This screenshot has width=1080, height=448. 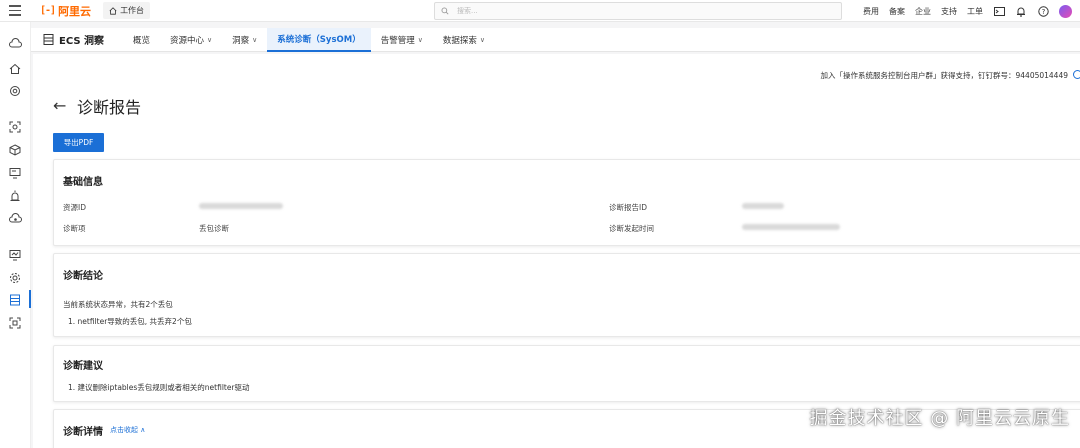 What do you see at coordinates (74, 207) in the screenshot?
I see `resource-id-label: 资源ID` at bounding box center [74, 207].